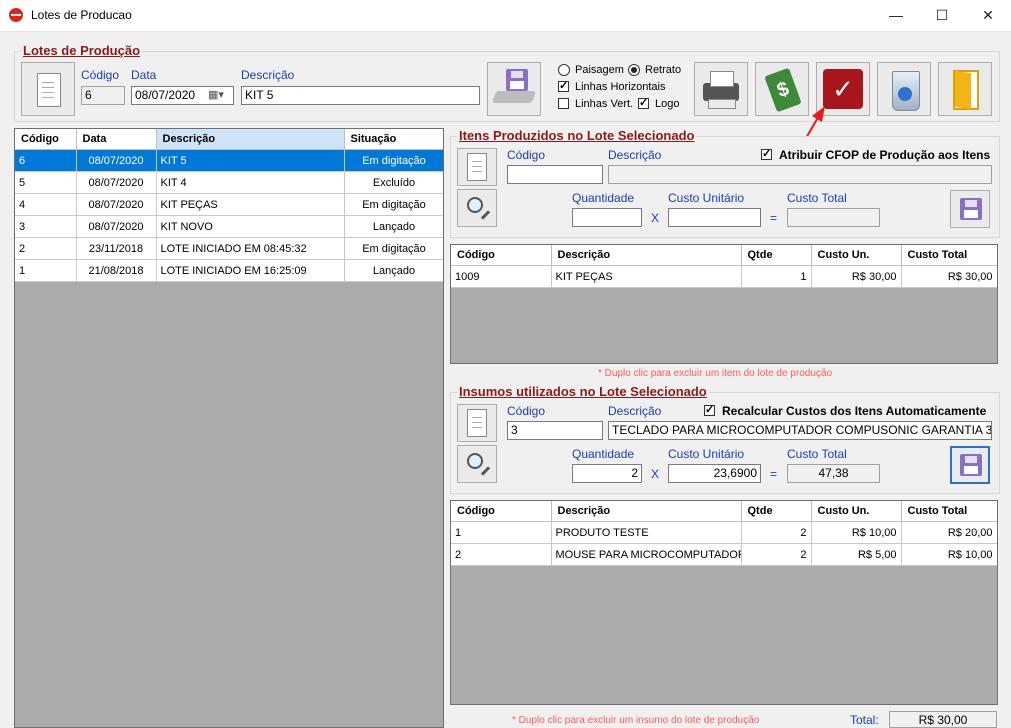  I want to click on insumos-custo-total-field: 47,38, so click(833, 473).